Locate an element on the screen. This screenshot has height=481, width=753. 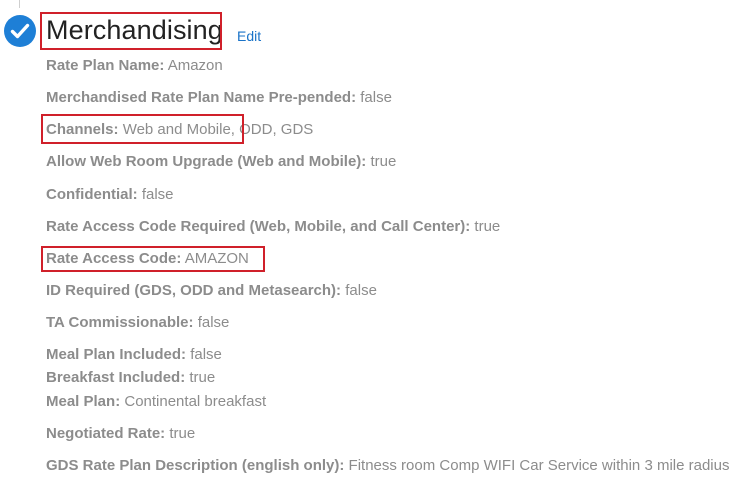
field-confidential: Confidential: false is located at coordinates (110, 195).